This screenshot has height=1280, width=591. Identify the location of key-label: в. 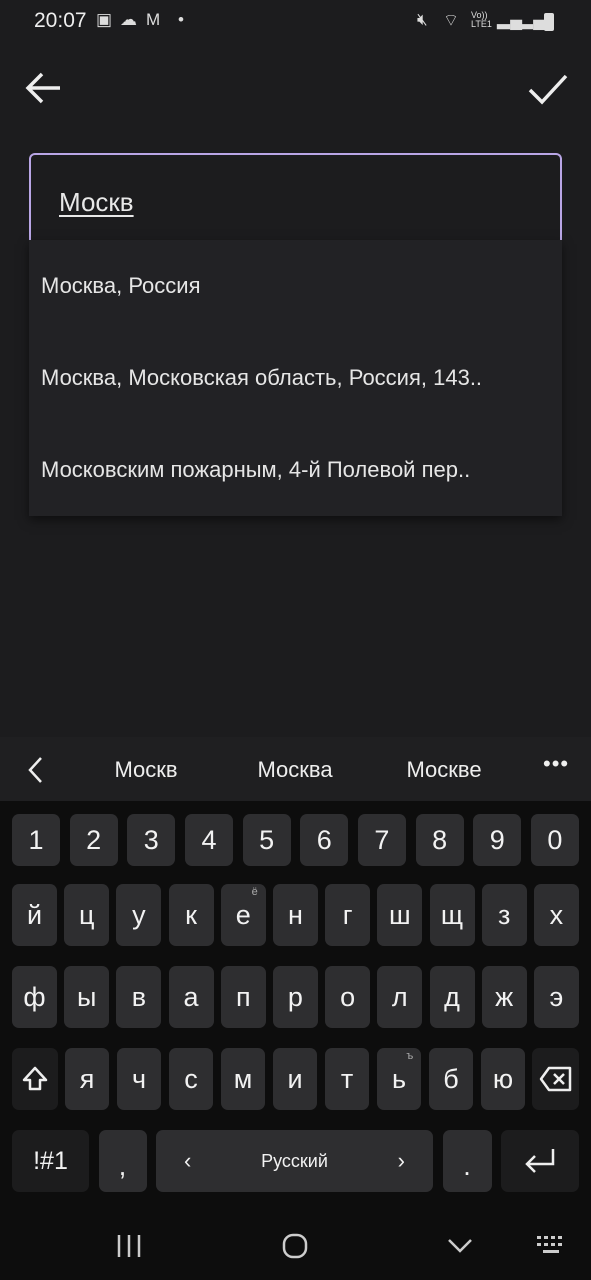
(139, 996).